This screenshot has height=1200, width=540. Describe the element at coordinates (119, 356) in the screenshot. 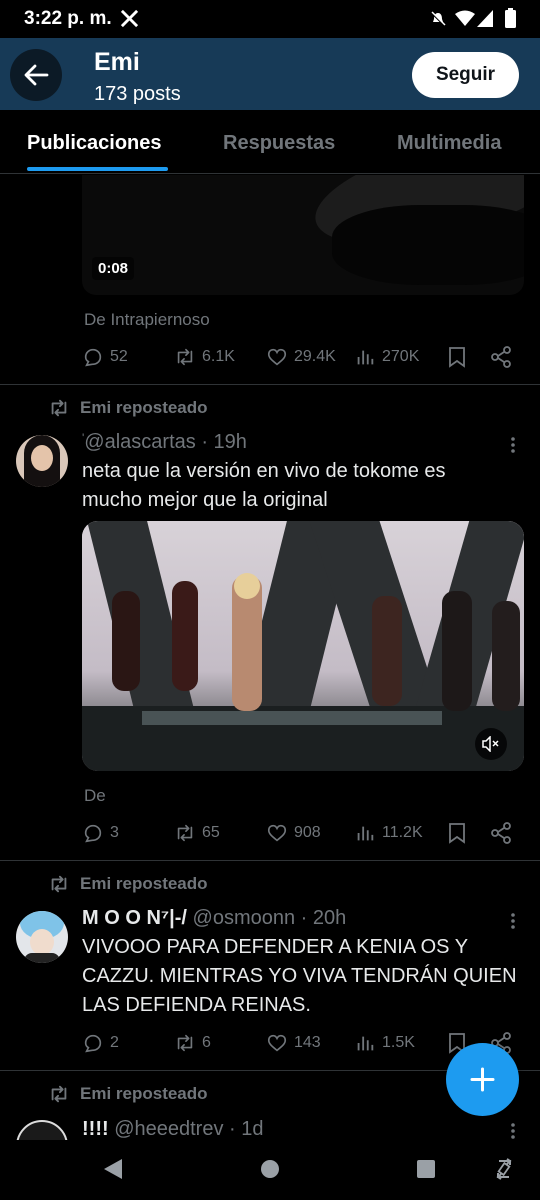

I see `reply-count: 52` at that location.